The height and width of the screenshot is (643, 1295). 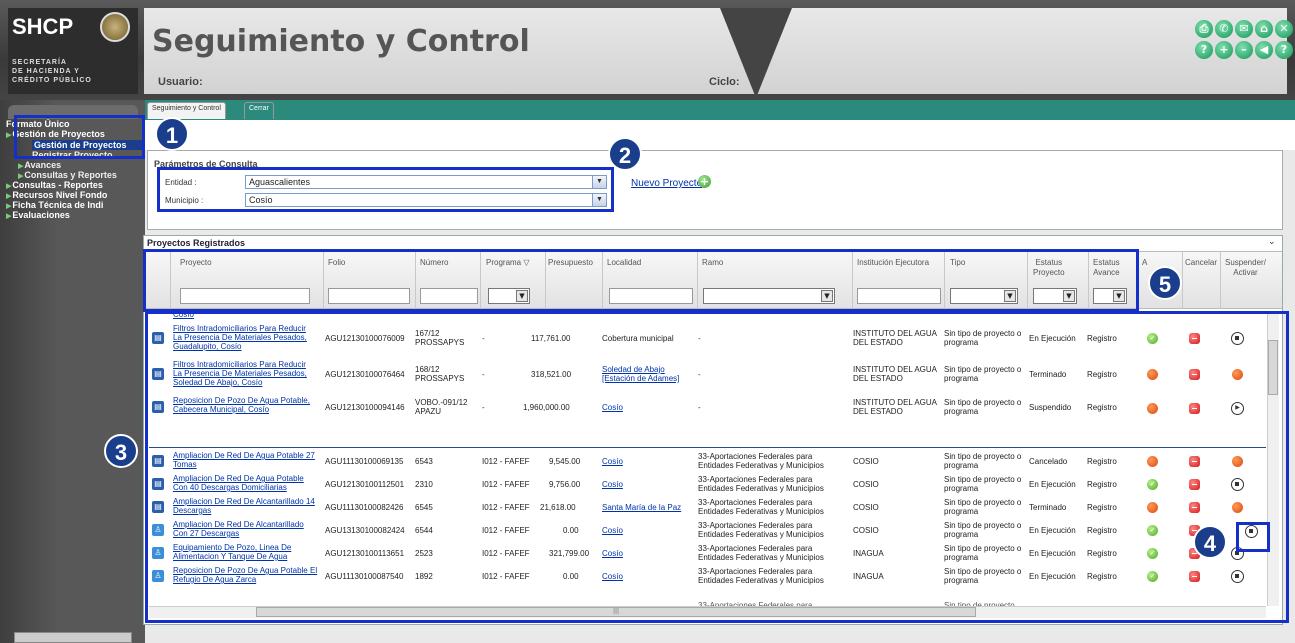 I want to click on usuario-label: Usuario:, so click(x=180, y=82).